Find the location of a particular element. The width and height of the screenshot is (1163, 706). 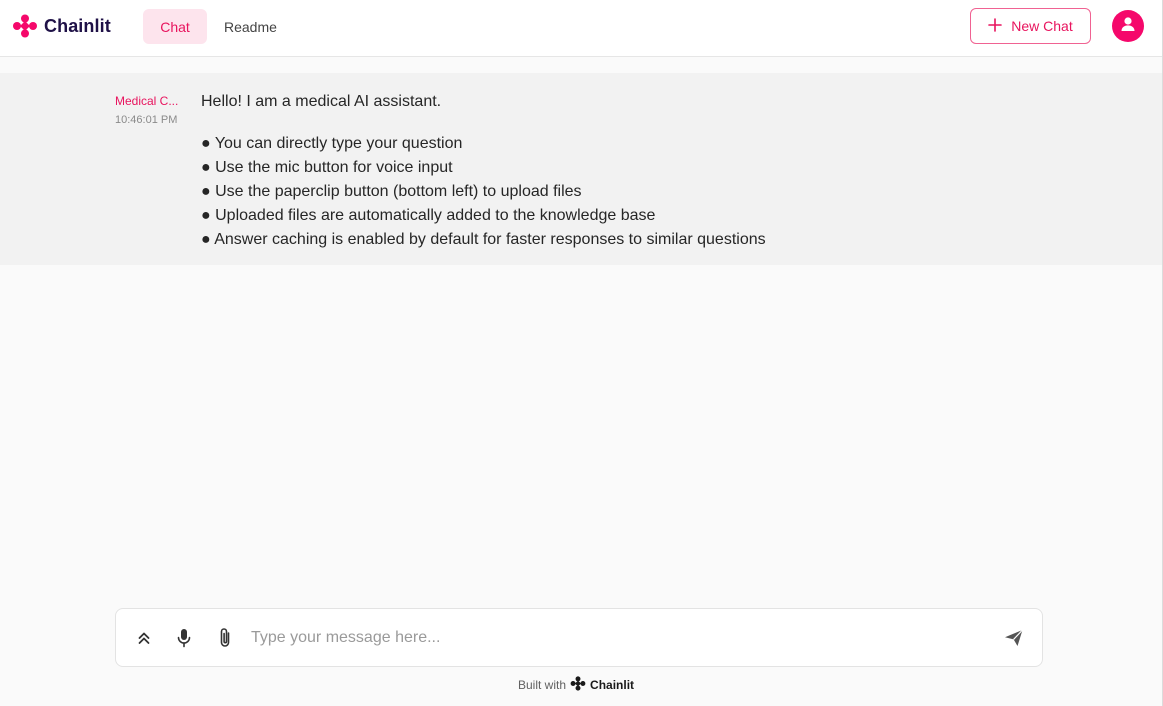

new-chat-label: New Chat is located at coordinates (1042, 26).